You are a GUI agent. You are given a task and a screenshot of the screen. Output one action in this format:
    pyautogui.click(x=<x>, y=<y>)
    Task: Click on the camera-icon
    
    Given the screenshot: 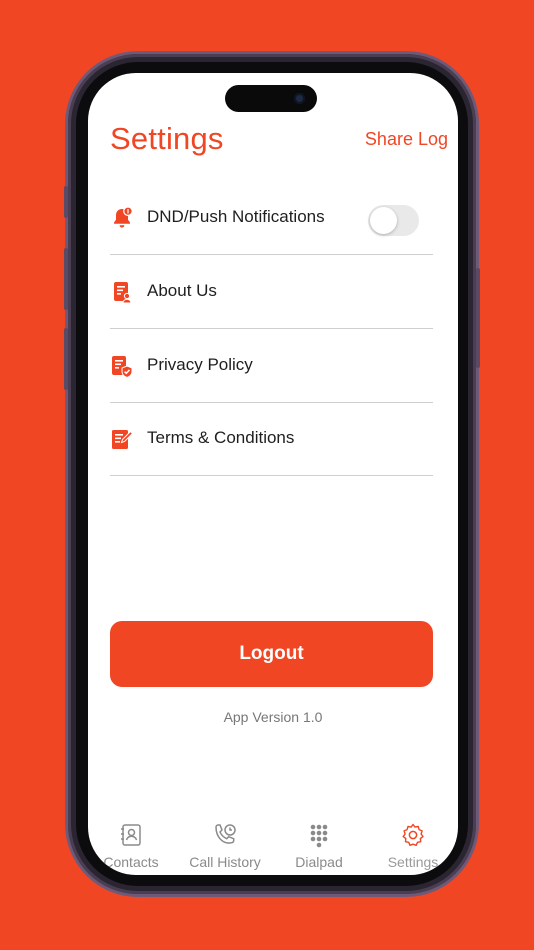 What is the action you would take?
    pyautogui.click(x=299, y=98)
    